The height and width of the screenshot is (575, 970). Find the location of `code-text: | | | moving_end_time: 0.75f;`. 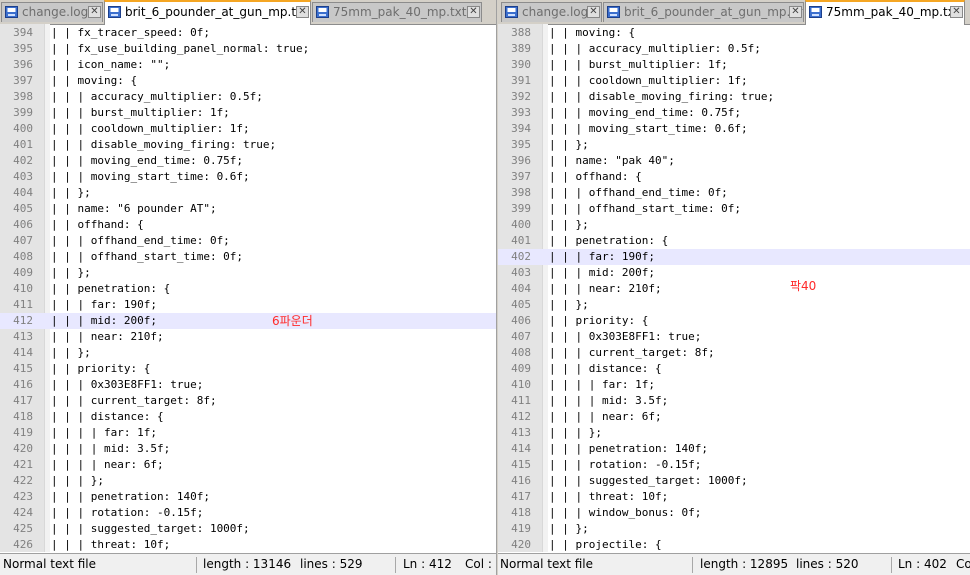

code-text: | | | moving_end_time: 0.75f; is located at coordinates (645, 112).